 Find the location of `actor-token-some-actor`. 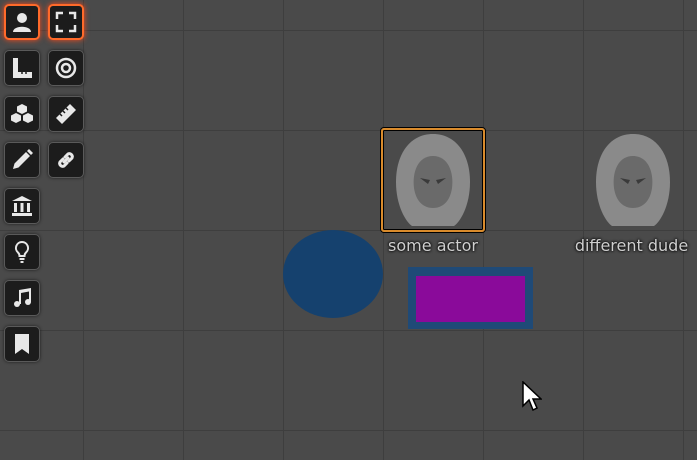

actor-token-some-actor is located at coordinates (433, 180).